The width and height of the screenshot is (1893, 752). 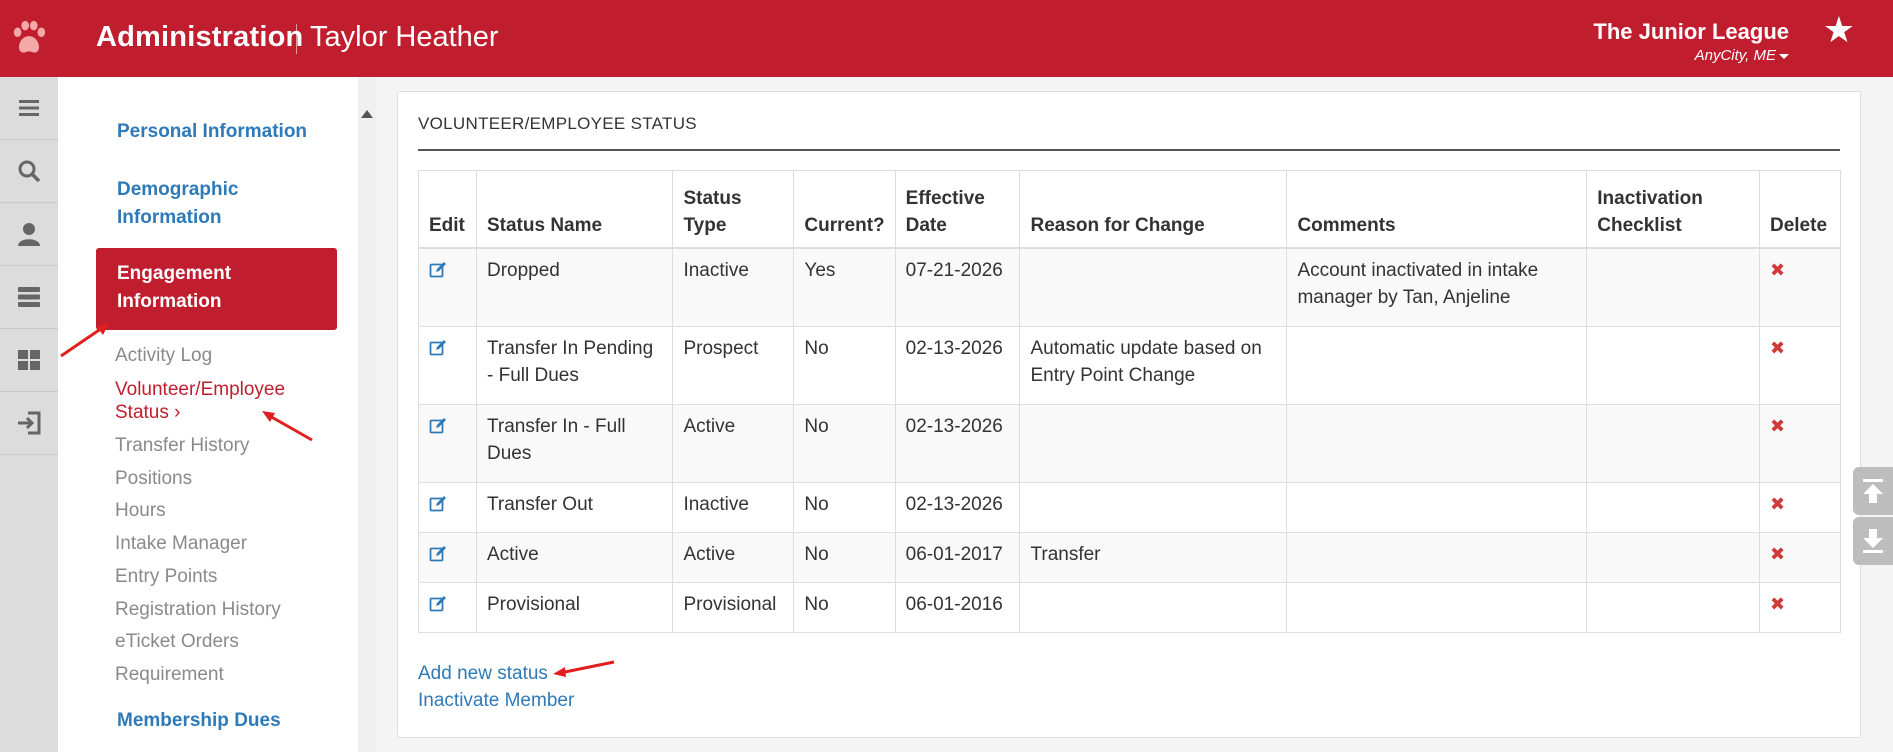 I want to click on nav-transfer-history: Transfer History, so click(x=182, y=446).